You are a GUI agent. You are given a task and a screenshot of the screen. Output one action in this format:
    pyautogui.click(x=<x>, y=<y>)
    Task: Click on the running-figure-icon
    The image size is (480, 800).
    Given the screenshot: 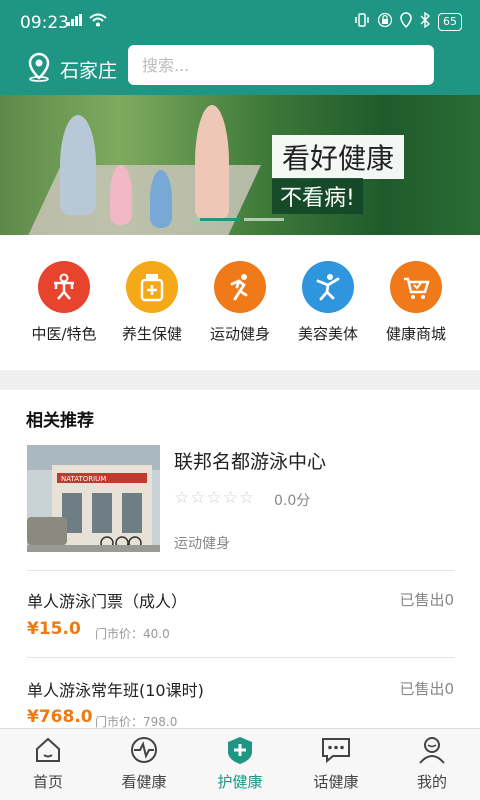 What is the action you would take?
    pyautogui.click(x=240, y=287)
    